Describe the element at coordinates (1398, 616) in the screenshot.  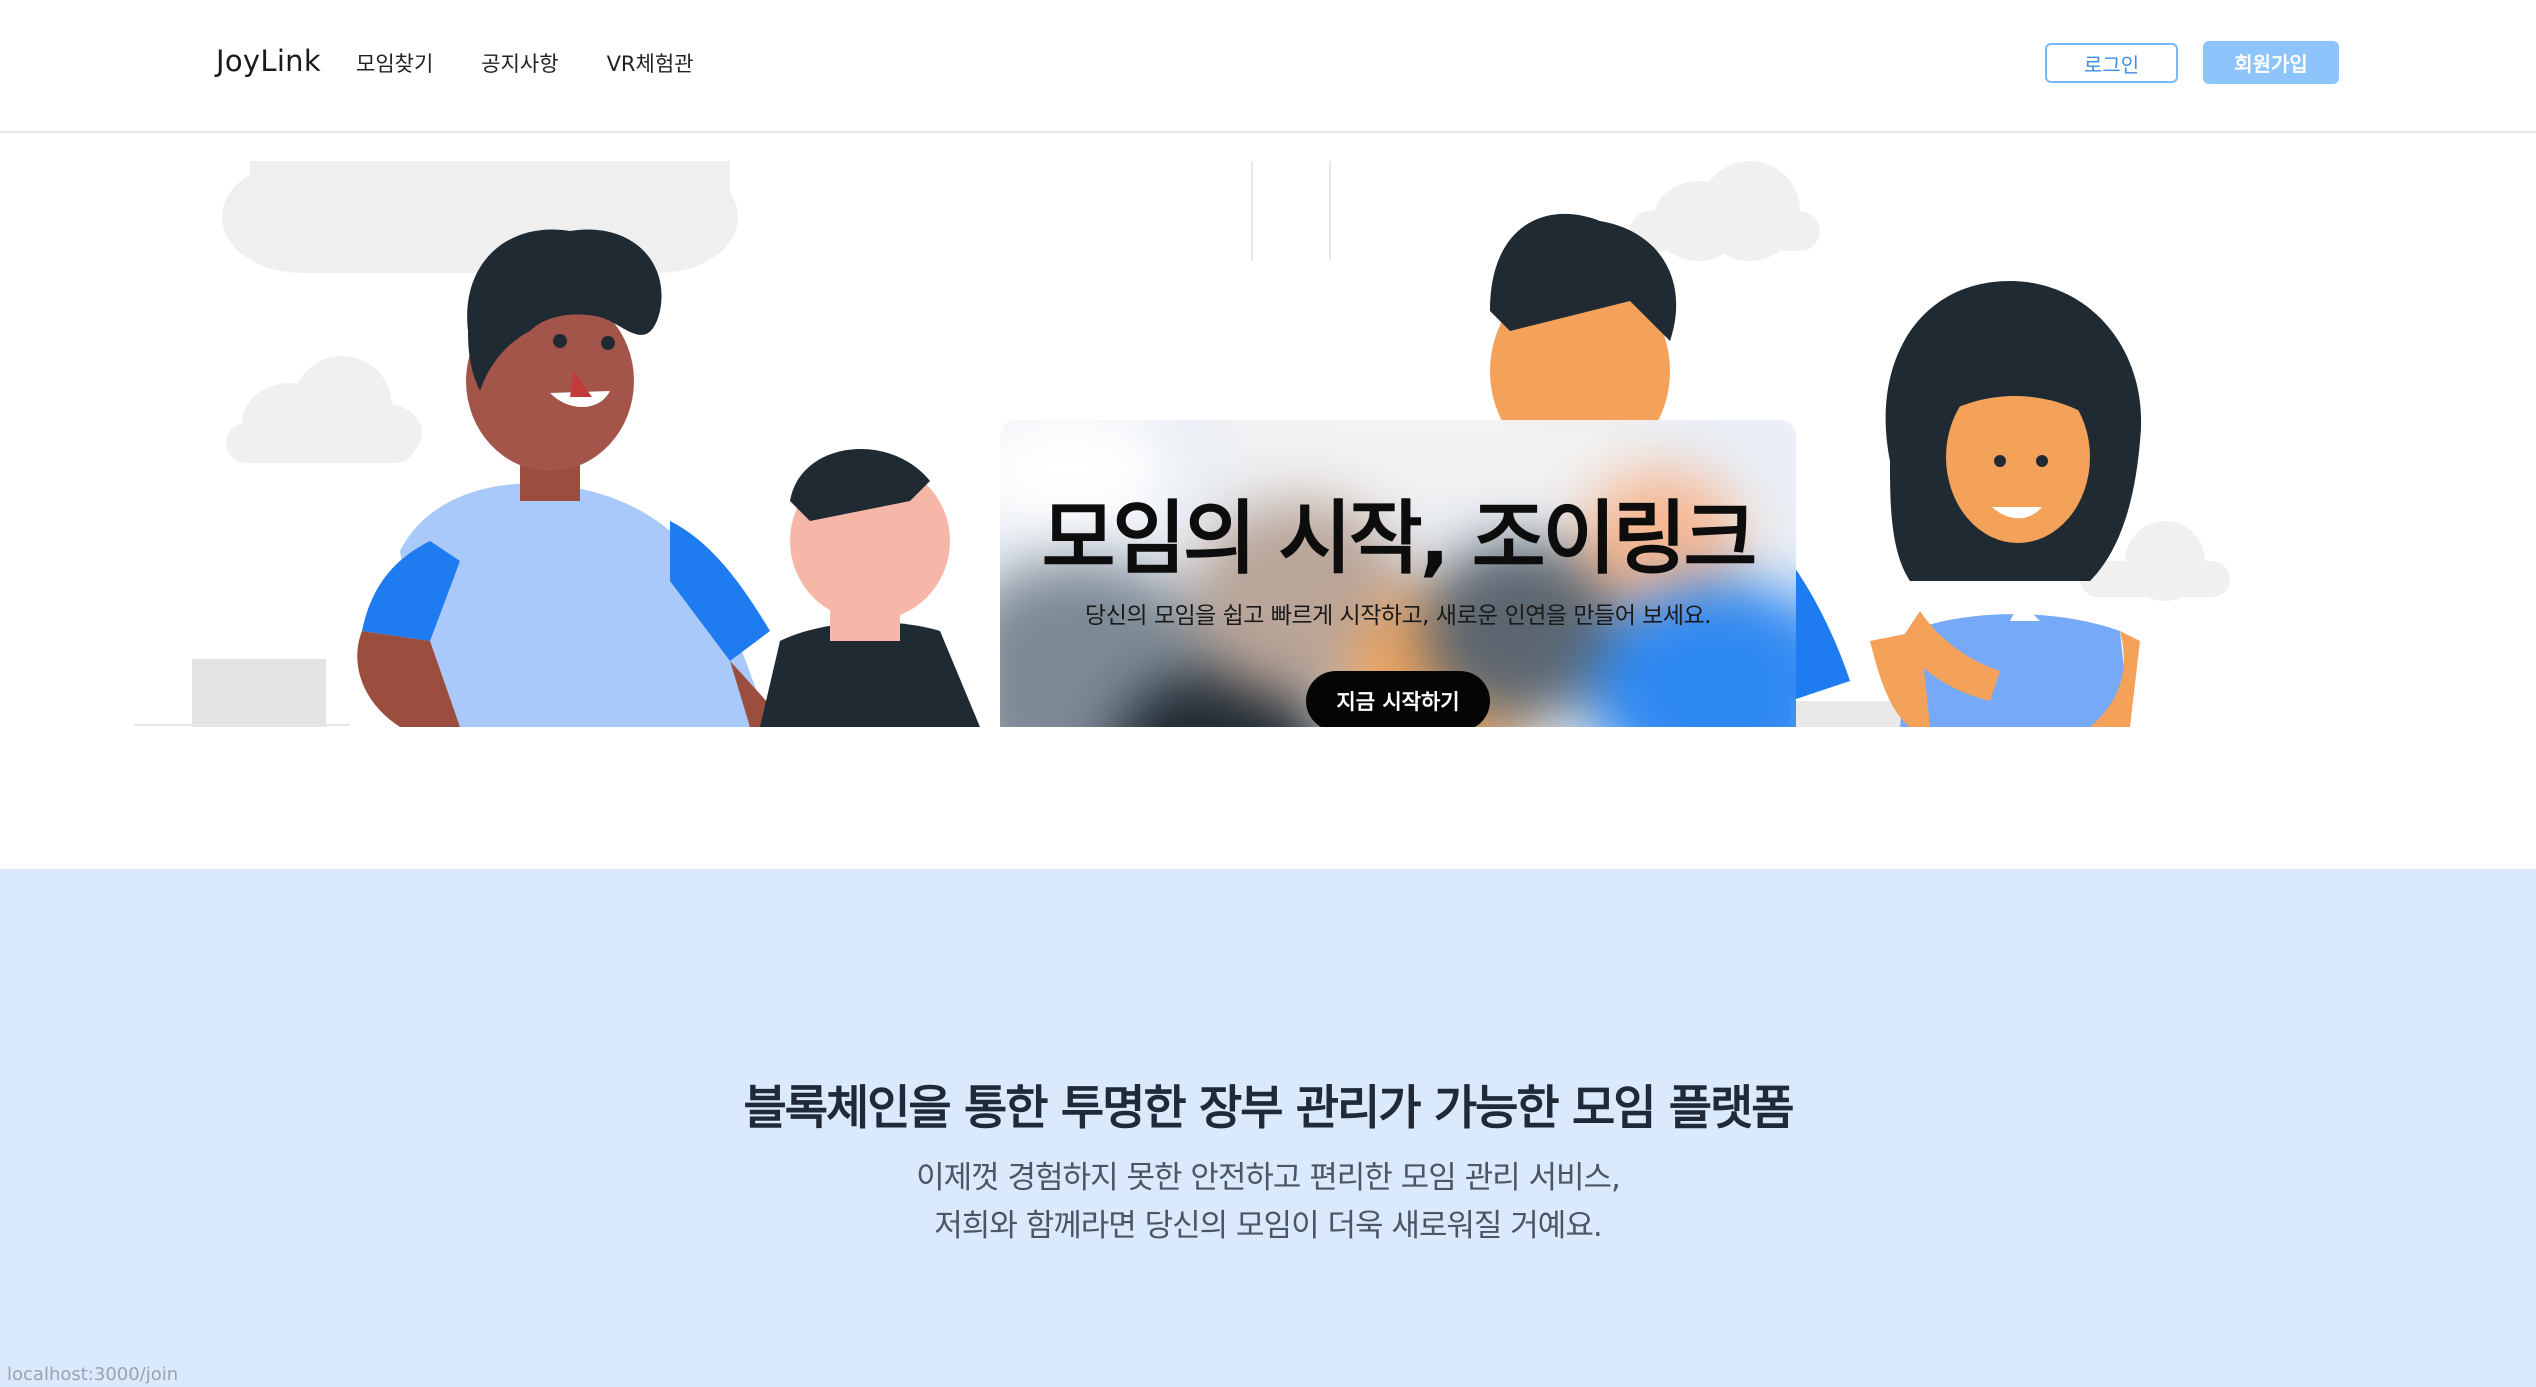
I see `hero-subtitle: 당신의 모임을 쉽고 빠르게 시작하고, 새로운 인연을 만들어 보세요.` at that location.